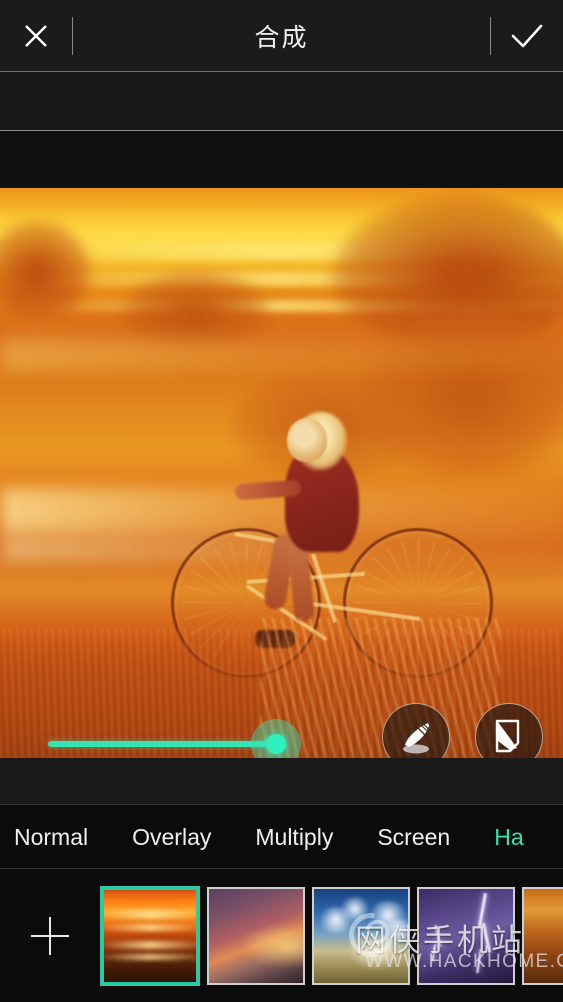 The height and width of the screenshot is (1002, 563). What do you see at coordinates (55, 837) in the screenshot?
I see `blend-mode-normal: Normal` at bounding box center [55, 837].